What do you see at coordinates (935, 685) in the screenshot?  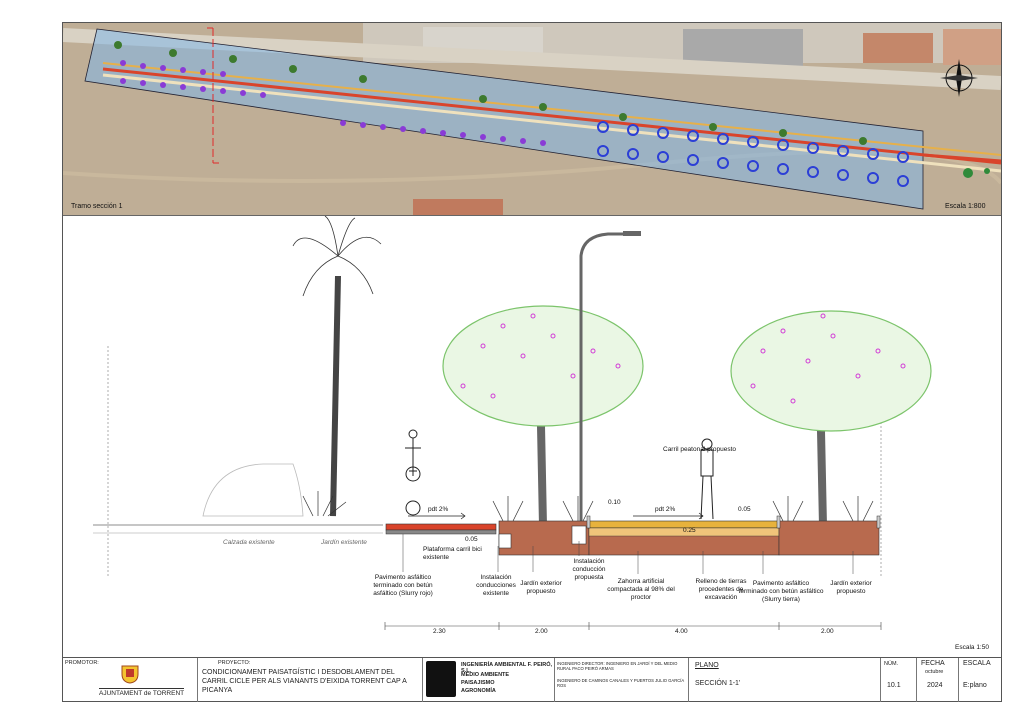 I see `fecha-year: 2024` at bounding box center [935, 685].